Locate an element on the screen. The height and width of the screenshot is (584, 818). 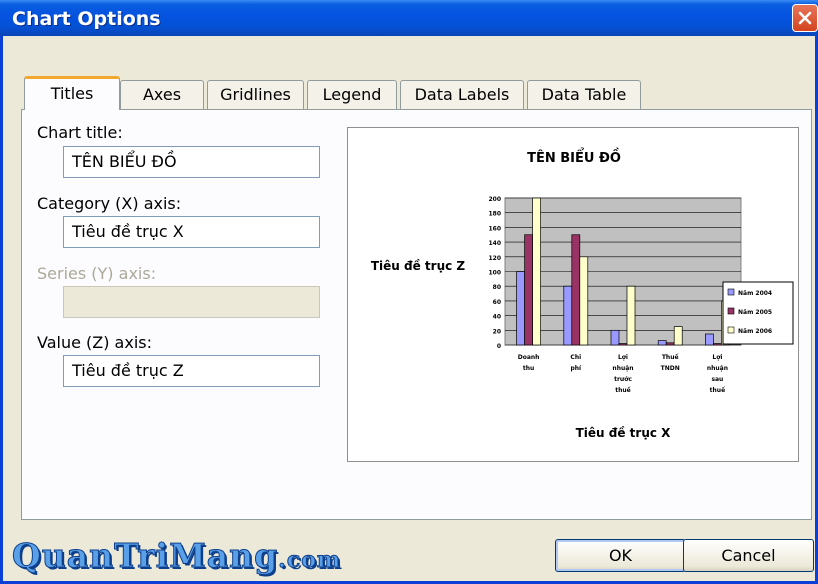
tab-label: Axes is located at coordinates (162, 94).